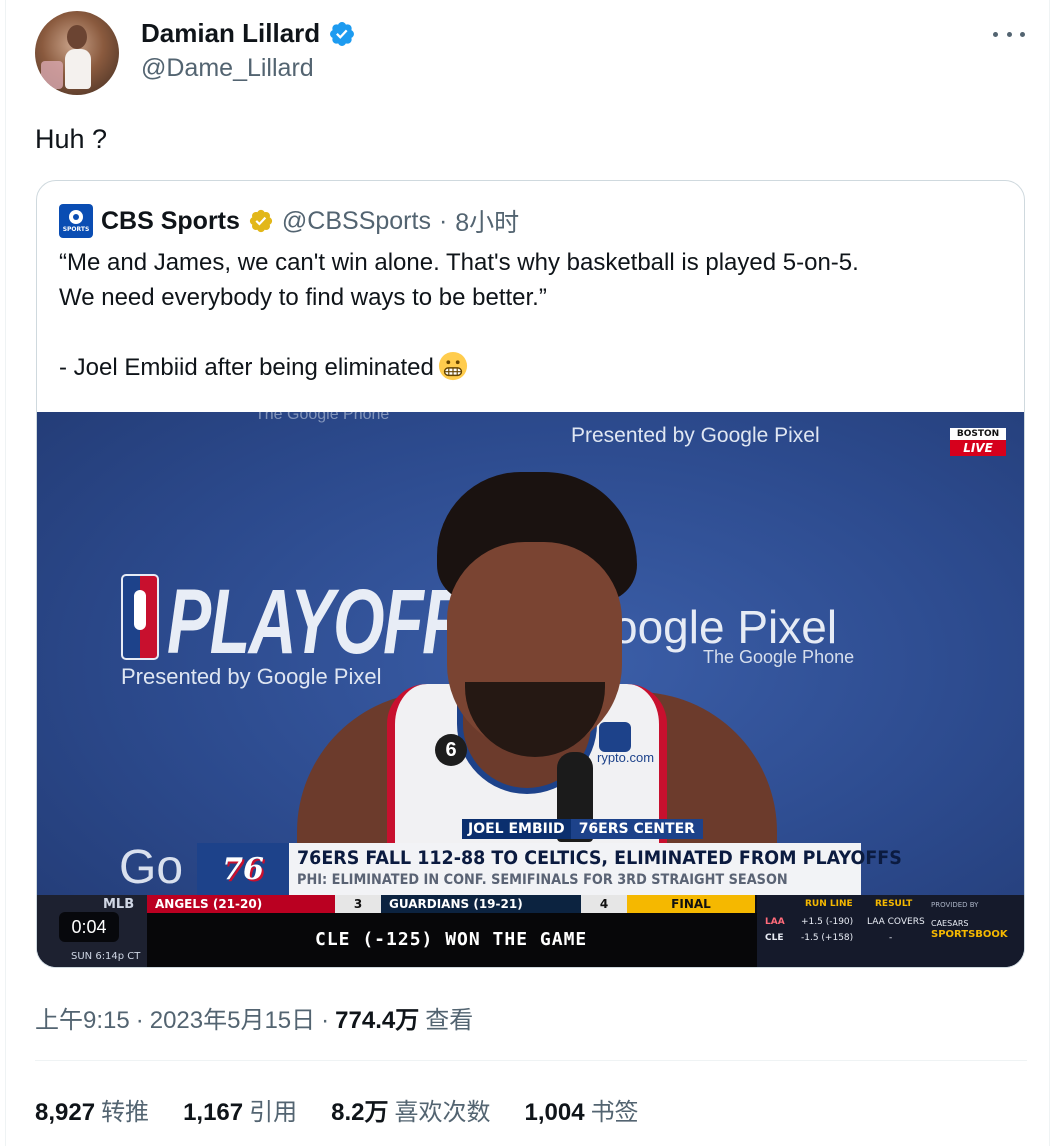 This screenshot has width=1055, height=1146. What do you see at coordinates (891, 938) in the screenshot?
I see `odds-row2-result: -` at bounding box center [891, 938].